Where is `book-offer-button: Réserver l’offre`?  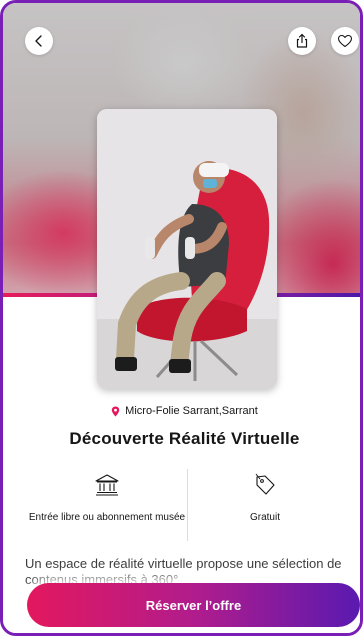 book-offer-button: Réserver l’offre is located at coordinates (193, 605).